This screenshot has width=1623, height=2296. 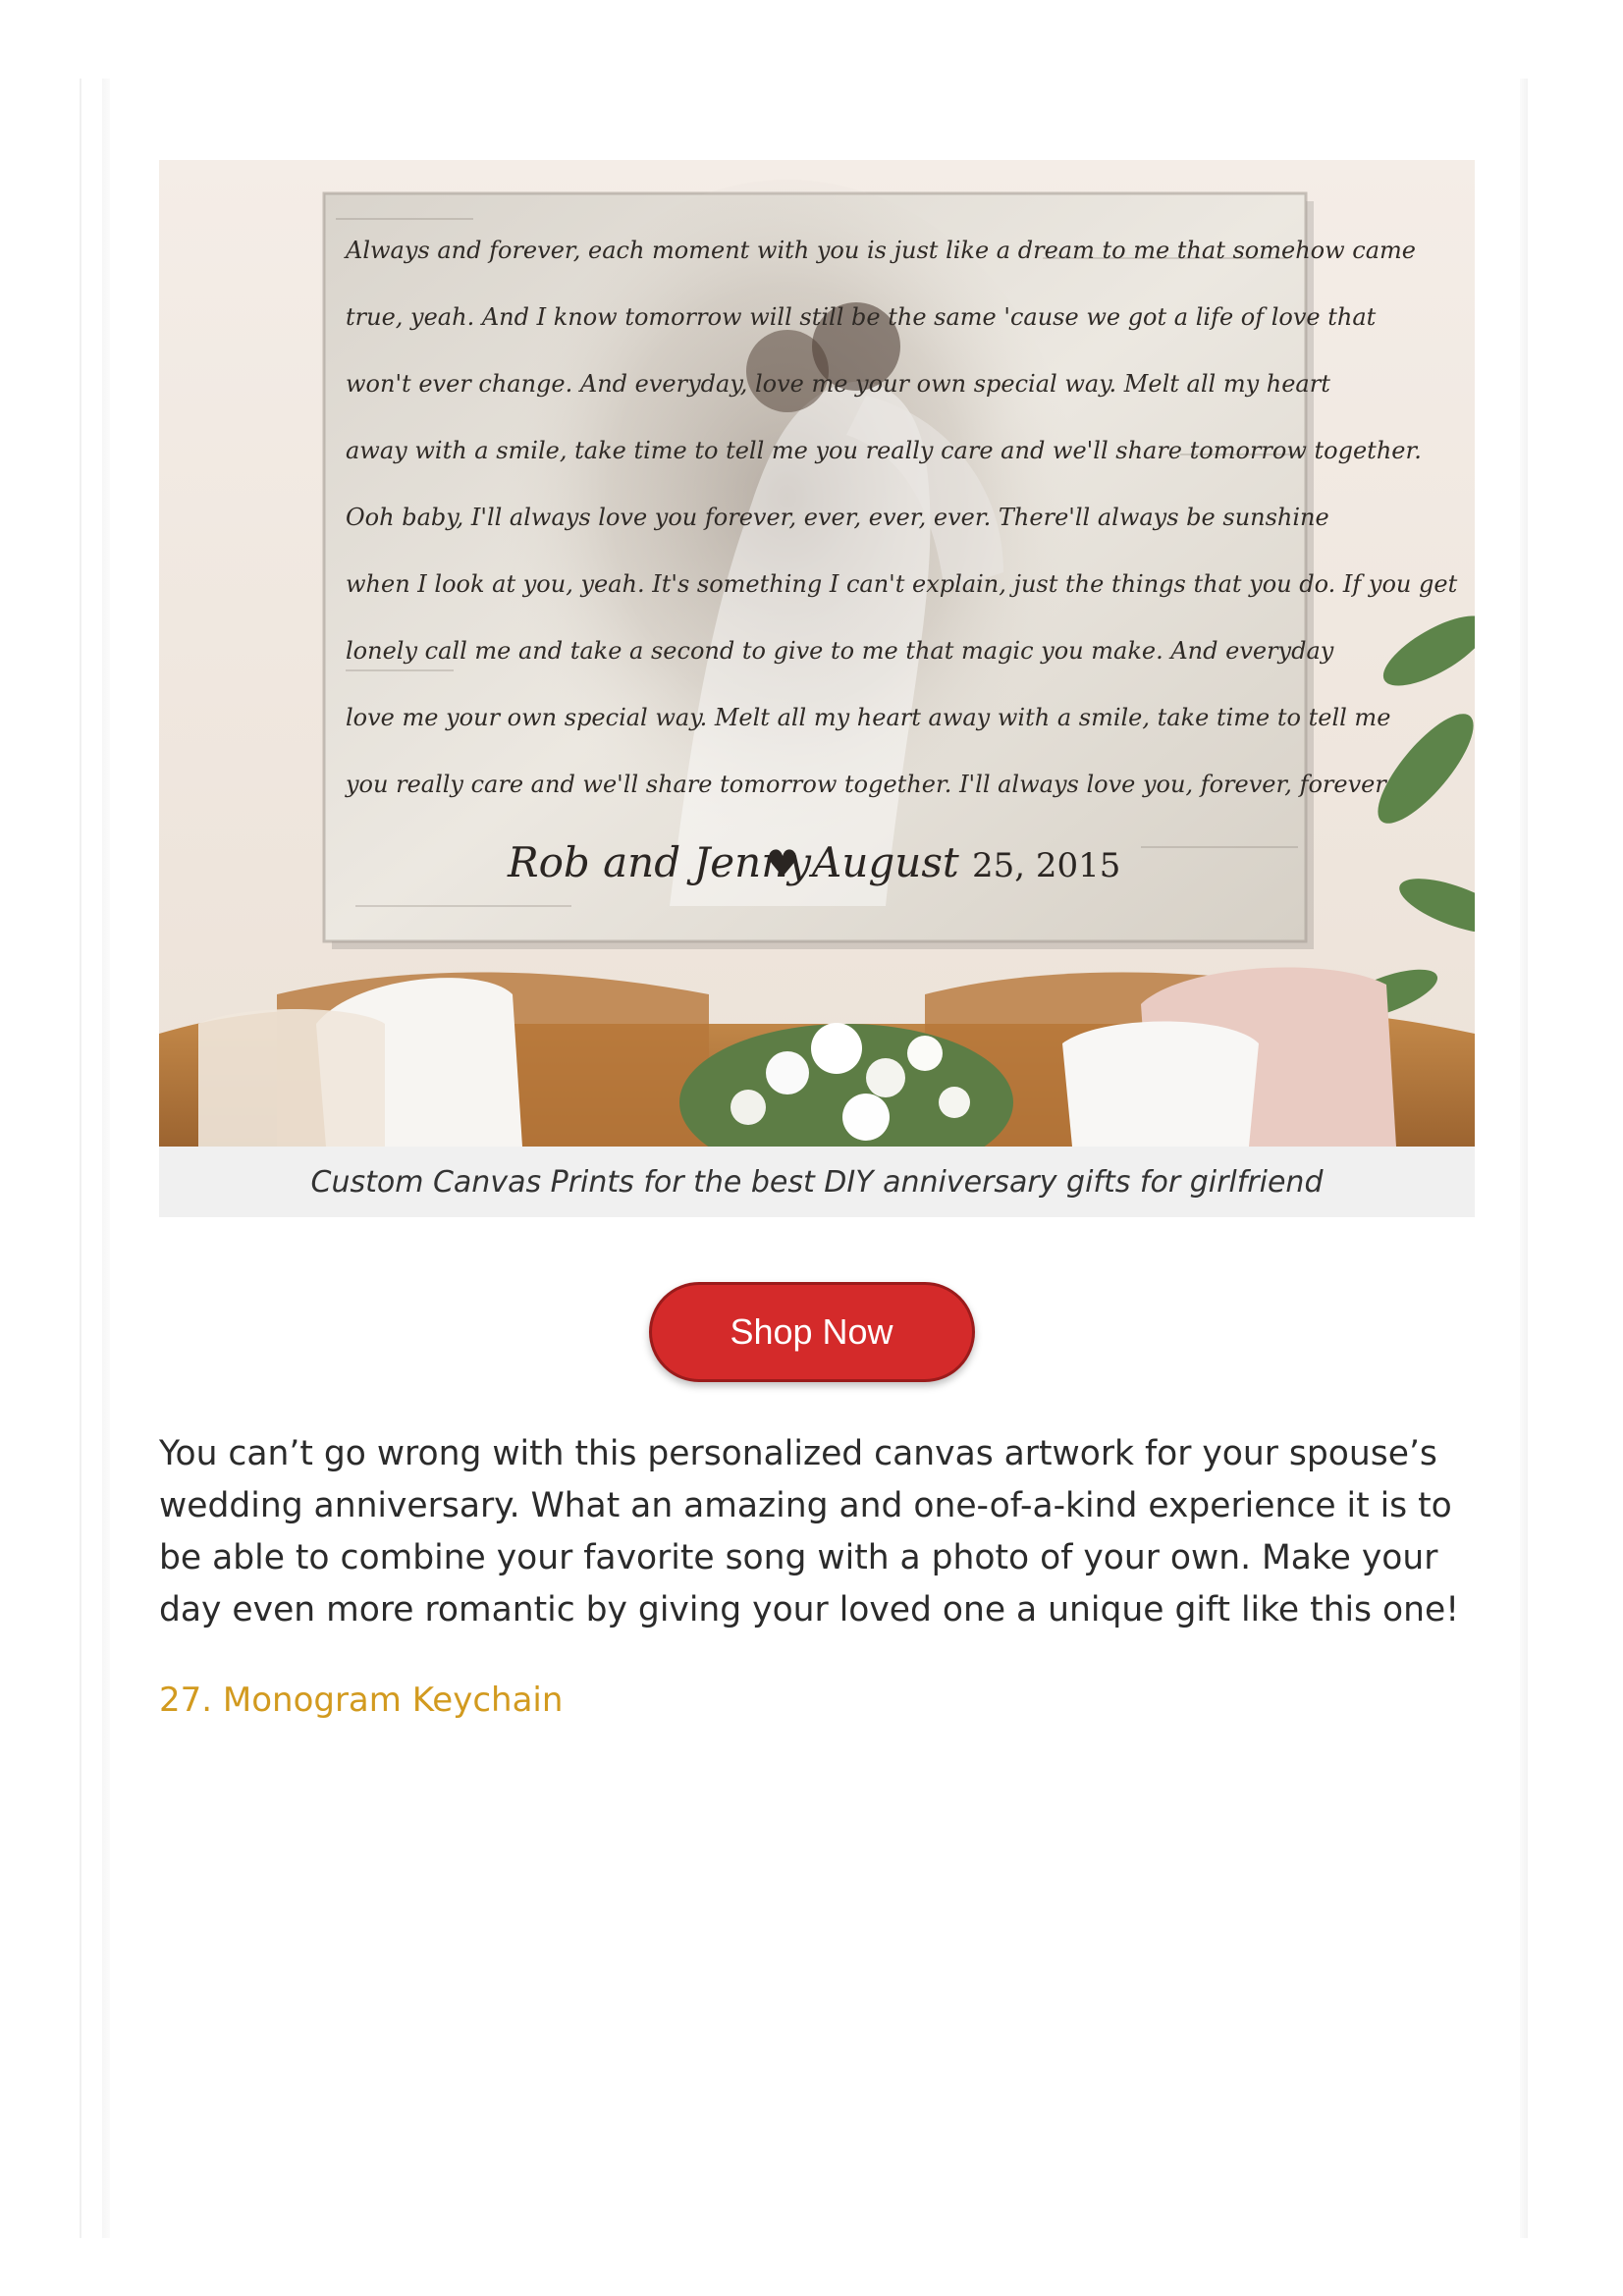 I want to click on next-section-heading: 27. Monogram Keychain, so click(x=361, y=1700).